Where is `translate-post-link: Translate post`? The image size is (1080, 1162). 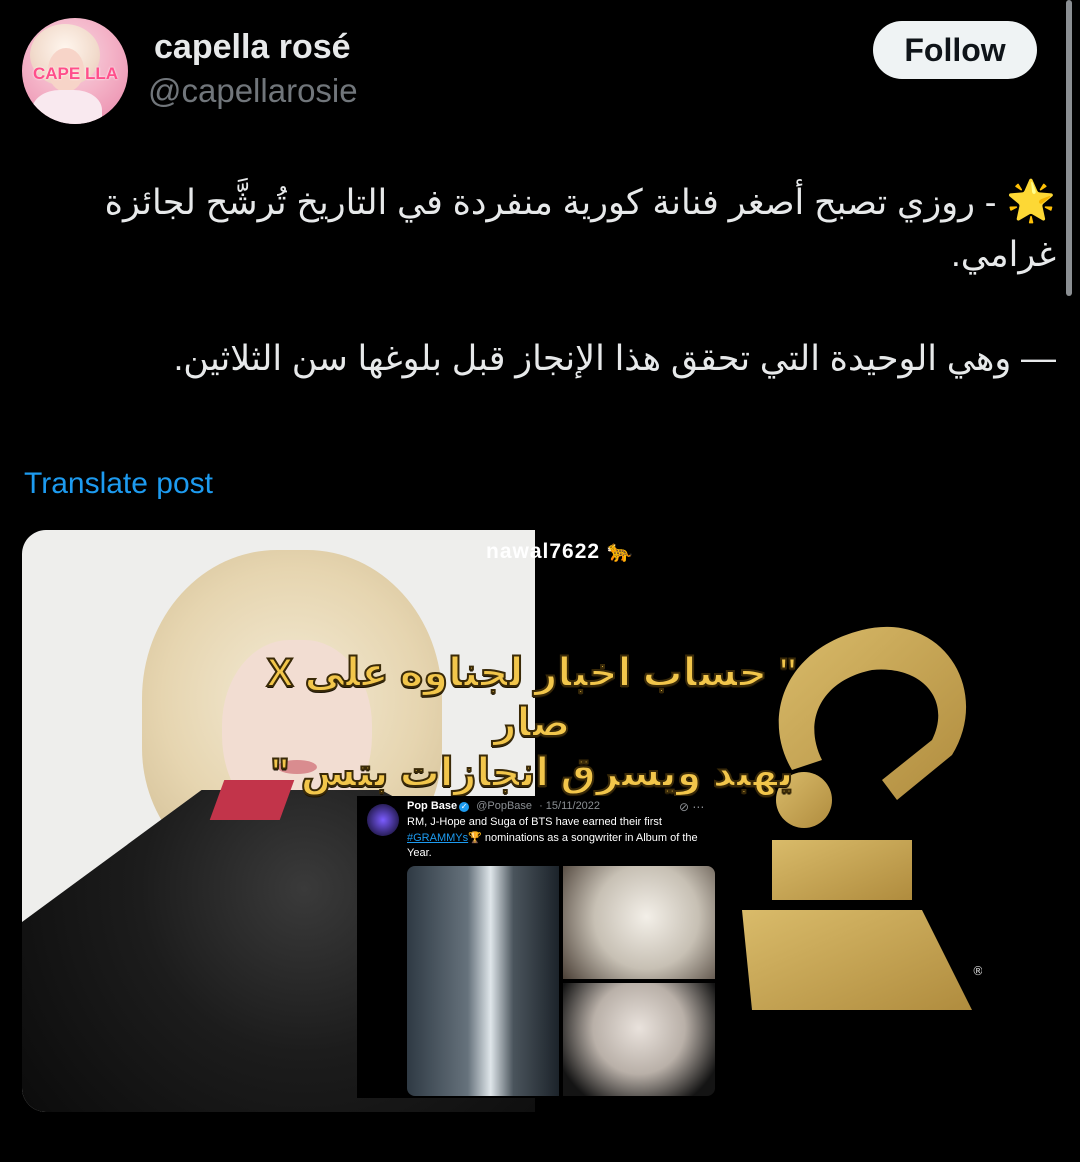 translate-post-link: Translate post is located at coordinates (118, 484).